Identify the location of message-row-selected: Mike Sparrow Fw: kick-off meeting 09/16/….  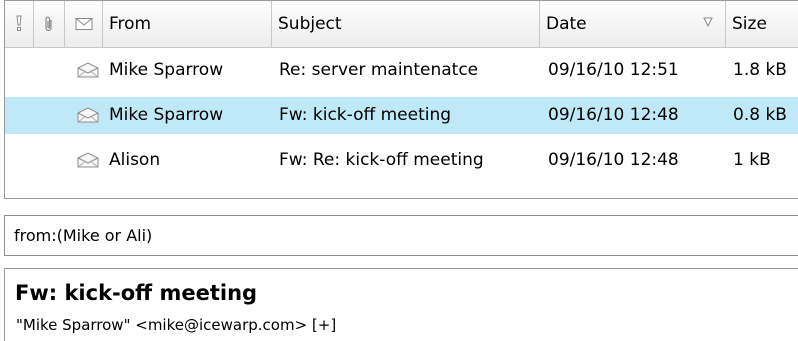
(401, 115).